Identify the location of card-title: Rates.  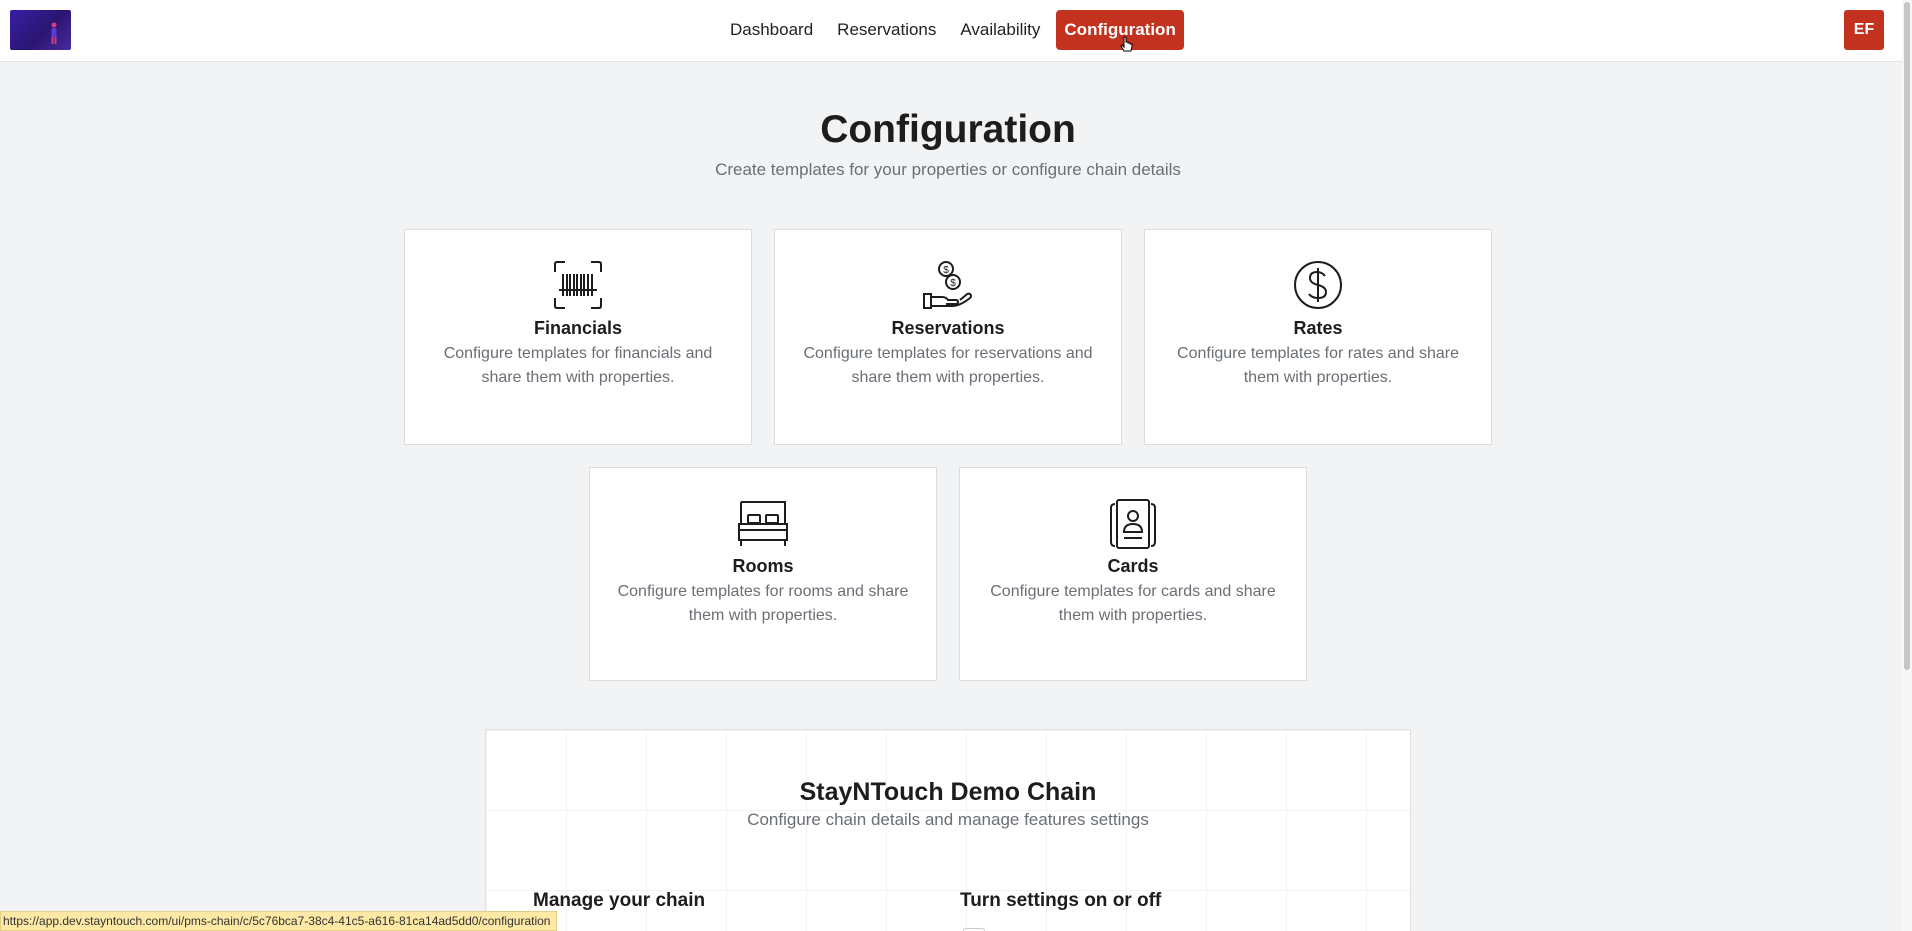
(1318, 328).